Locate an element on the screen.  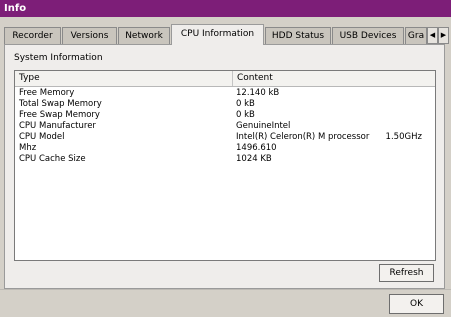
chevron-right-icon: ▶ is located at coordinates (443, 35).